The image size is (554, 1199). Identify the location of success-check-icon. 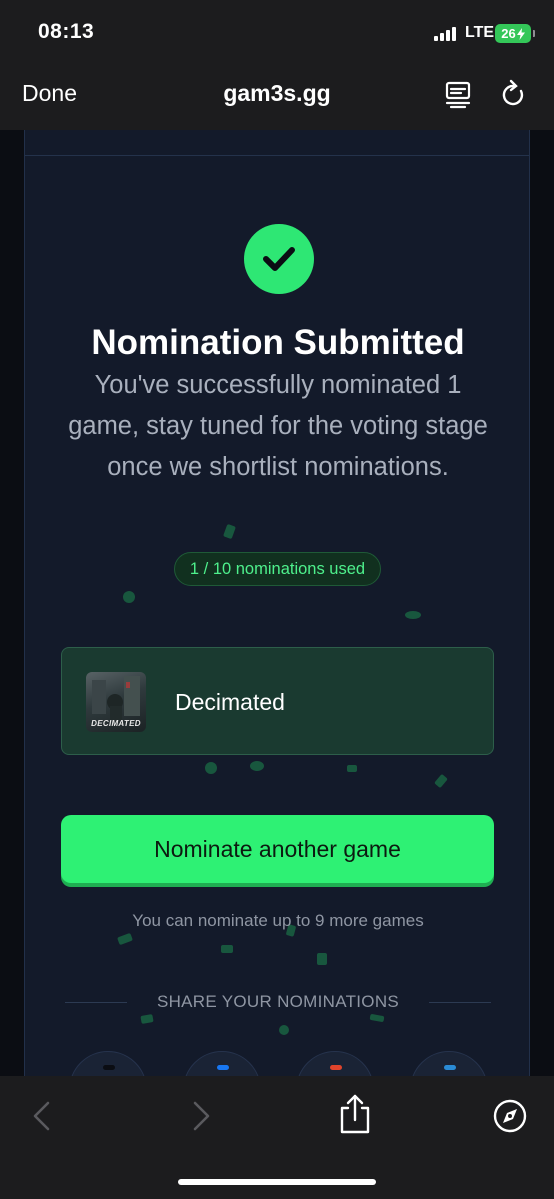
(279, 259).